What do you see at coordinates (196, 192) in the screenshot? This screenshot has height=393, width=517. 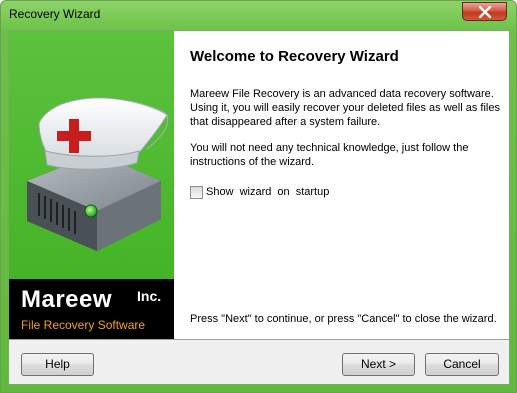 I see `show-wizard-startup-checkbox` at bounding box center [196, 192].